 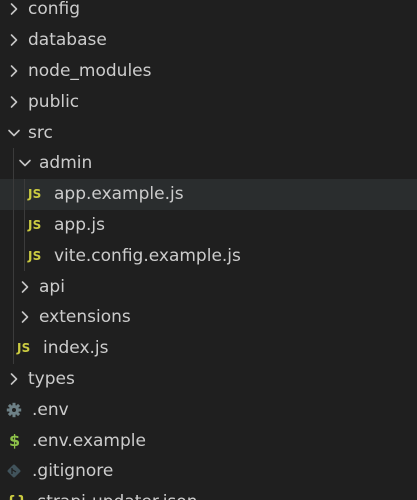 I want to click on tree-folder-admin: admin, so click(x=208, y=163).